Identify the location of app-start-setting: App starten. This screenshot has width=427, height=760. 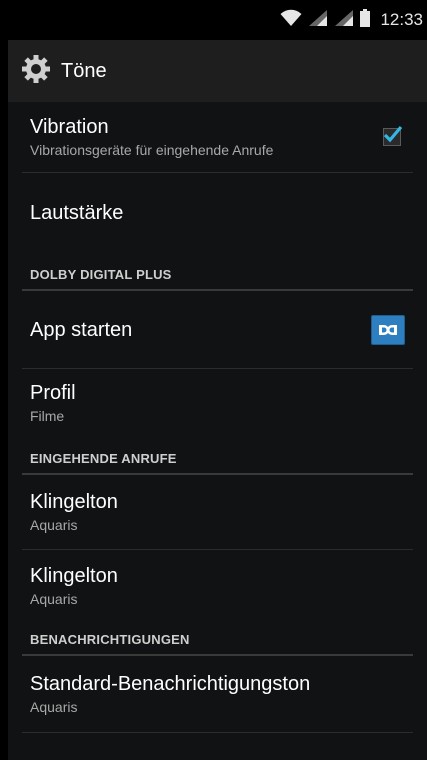
(217, 329).